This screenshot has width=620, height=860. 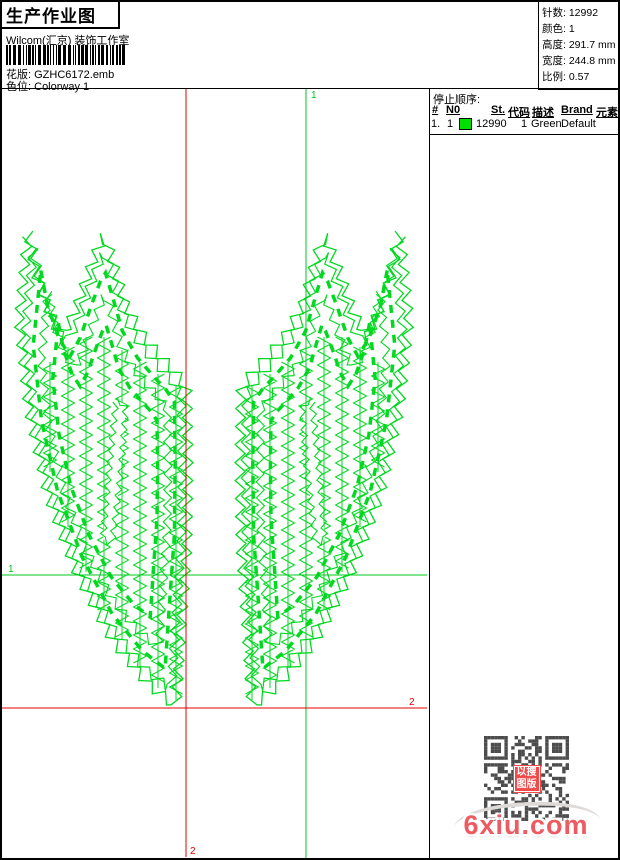 I want to click on col-header-hash: #, so click(x=435, y=110).